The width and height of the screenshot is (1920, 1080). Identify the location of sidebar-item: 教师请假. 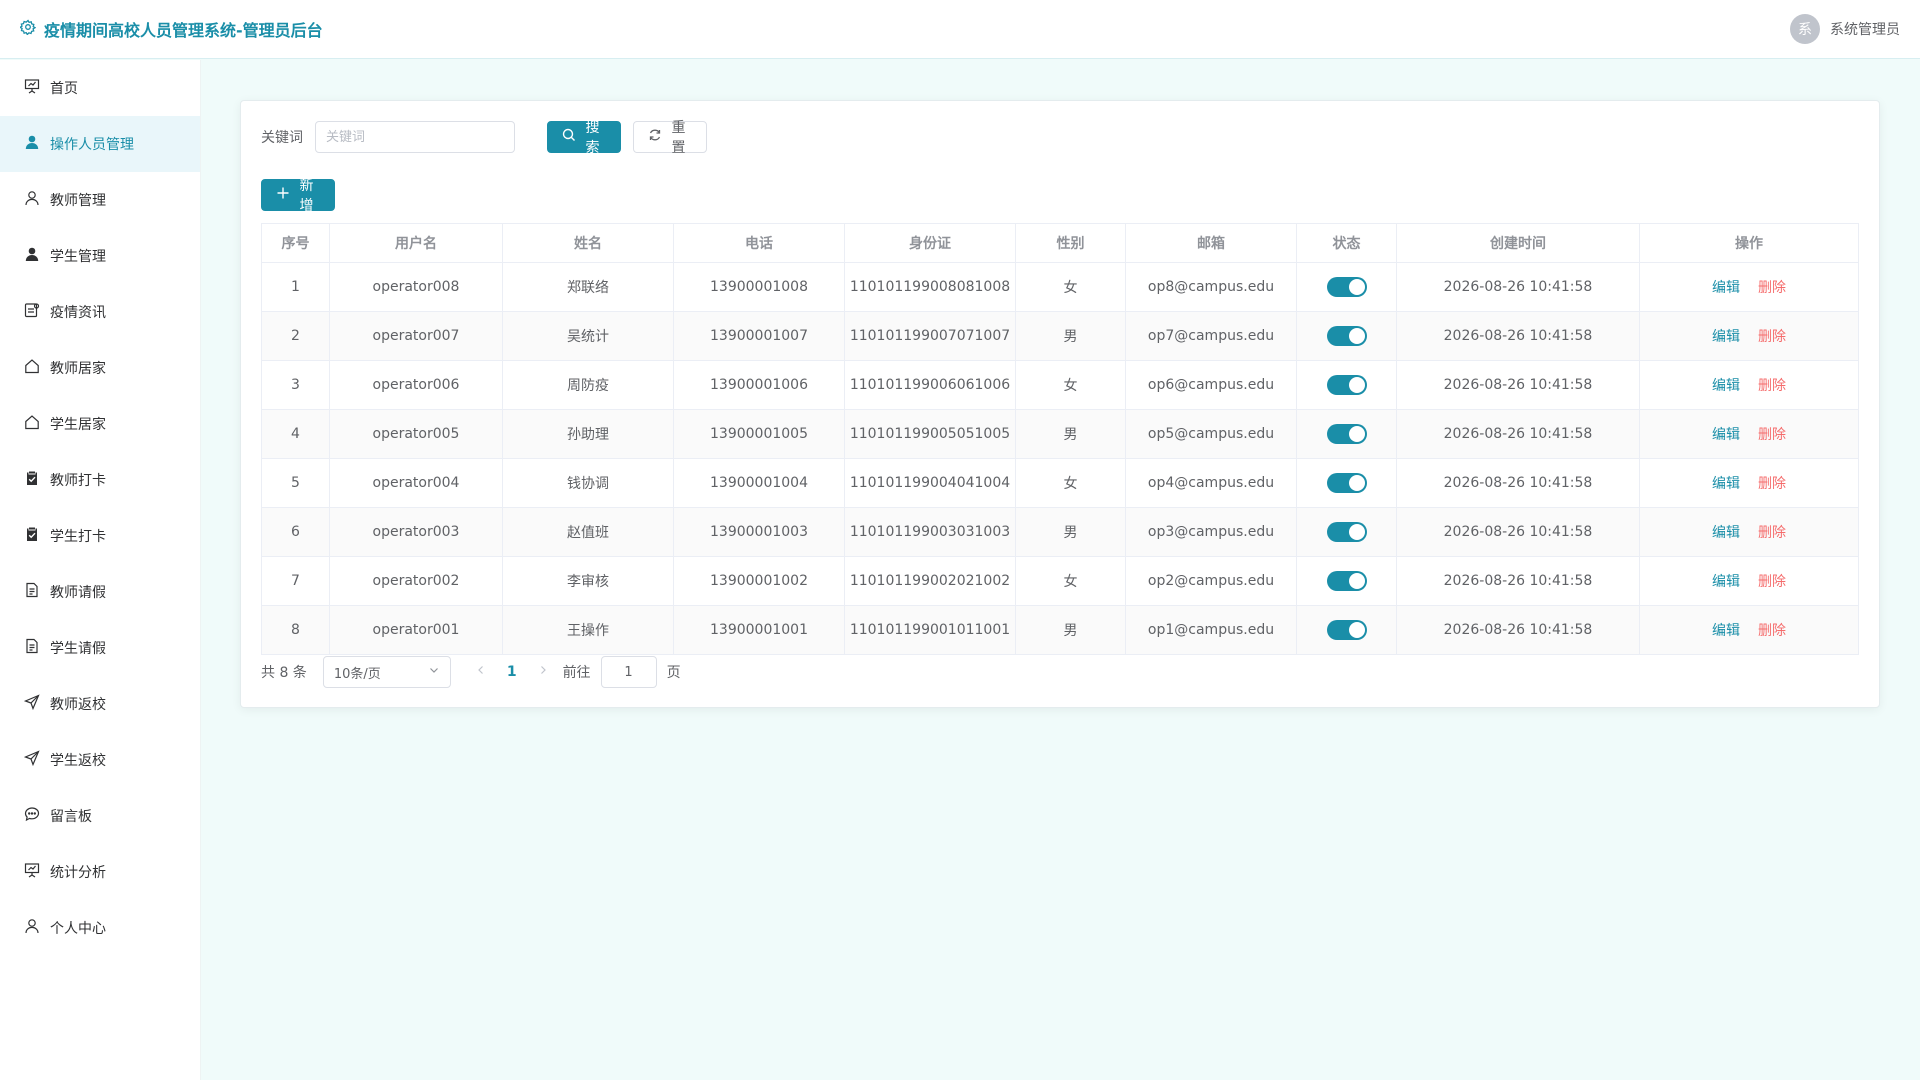
(100, 592).